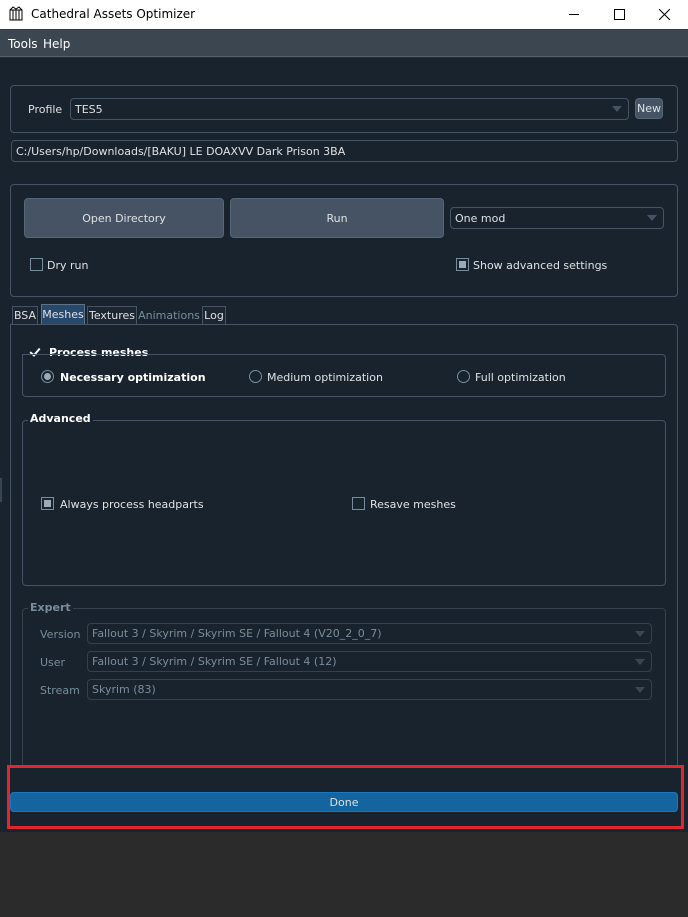  Describe the element at coordinates (337, 218) in the screenshot. I see `run-button: Run` at that location.